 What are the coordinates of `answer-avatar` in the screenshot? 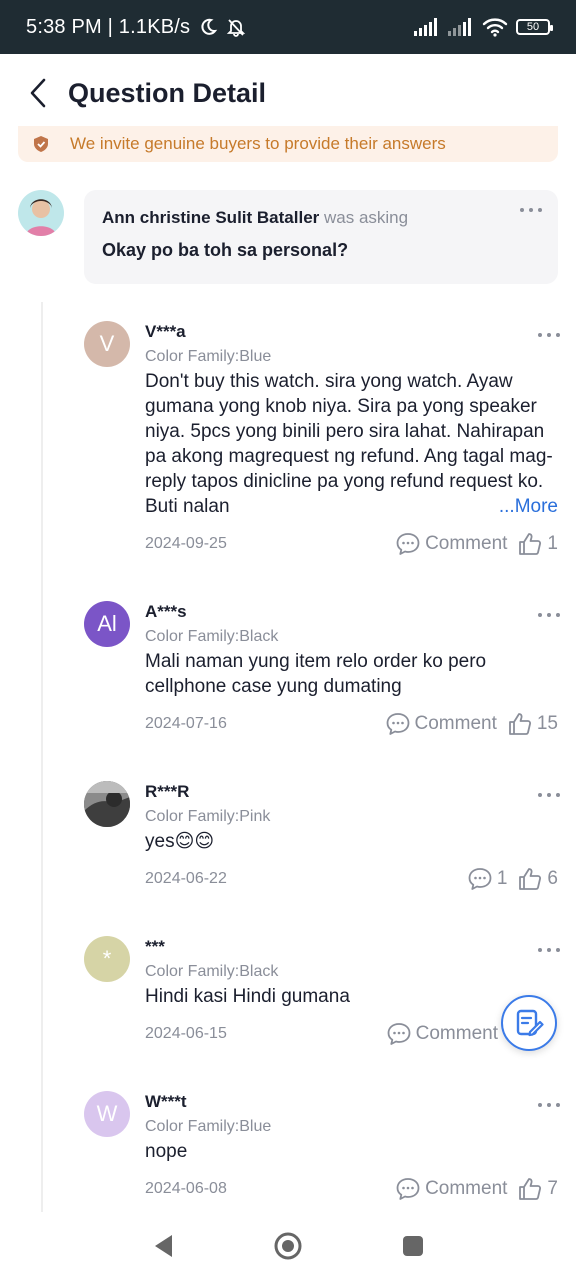 It's located at (107, 804).